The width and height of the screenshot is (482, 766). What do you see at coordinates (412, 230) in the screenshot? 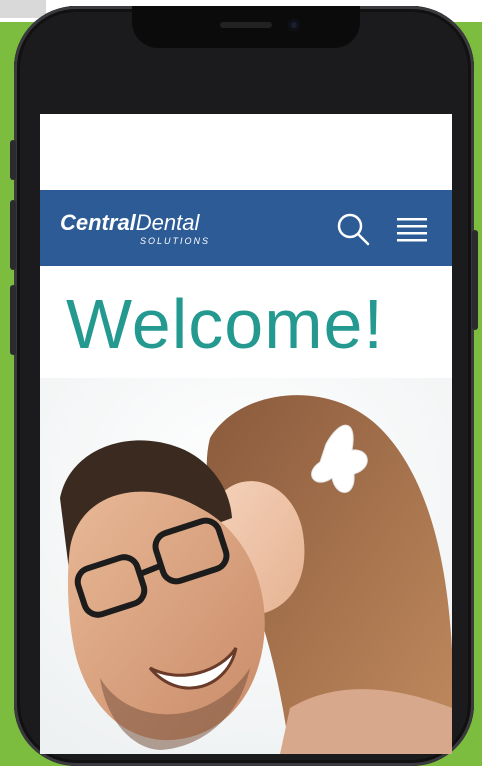
I see `hamburger-menu-icon` at bounding box center [412, 230].